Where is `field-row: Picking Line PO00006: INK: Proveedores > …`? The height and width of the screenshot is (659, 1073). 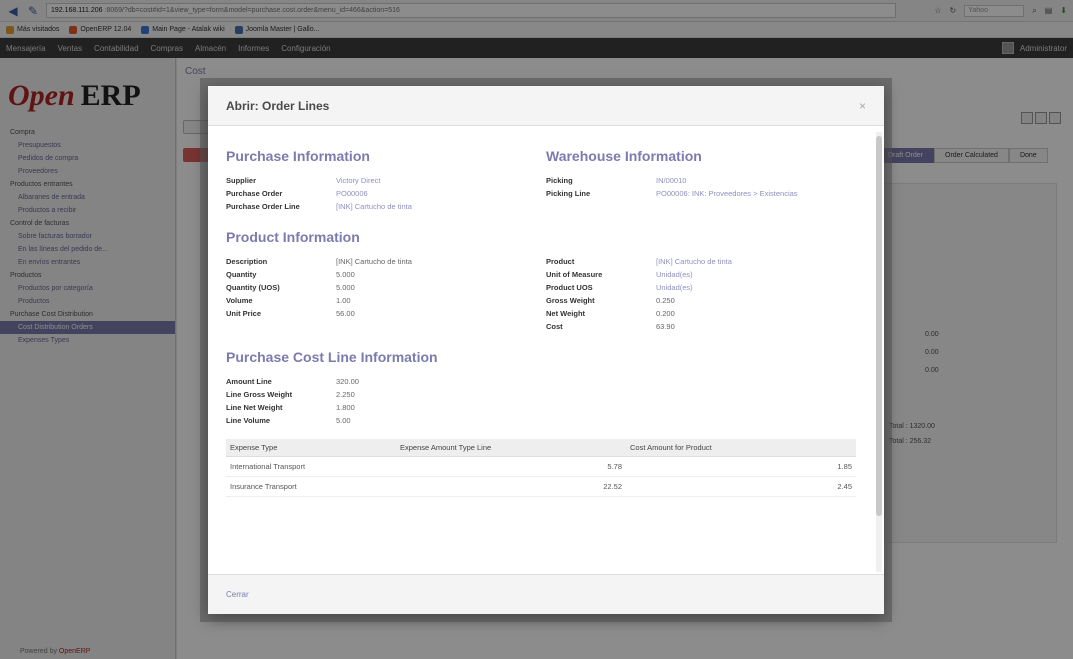 field-row: Picking Line PO00006: INK: Proveedores > … is located at coordinates (706, 193).